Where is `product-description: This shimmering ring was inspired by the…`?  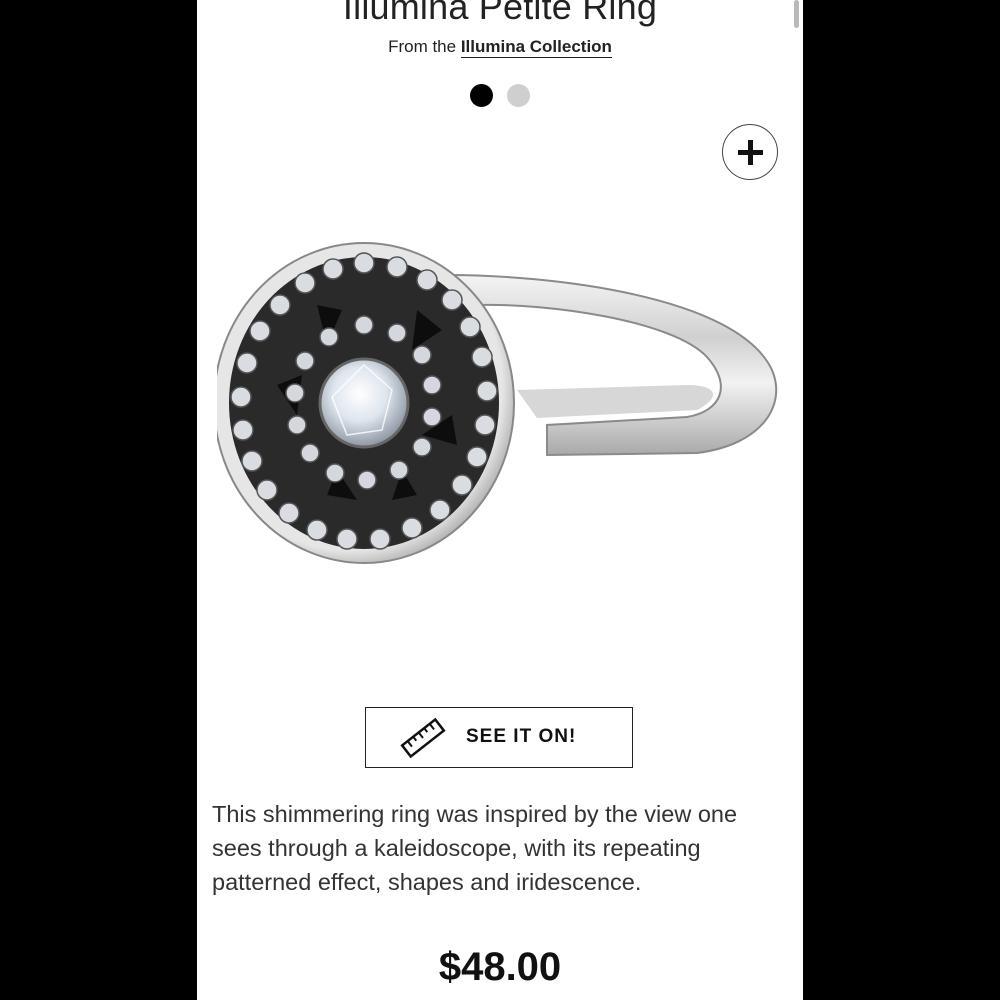 product-description: This shimmering ring was inspired by the… is located at coordinates (475, 848).